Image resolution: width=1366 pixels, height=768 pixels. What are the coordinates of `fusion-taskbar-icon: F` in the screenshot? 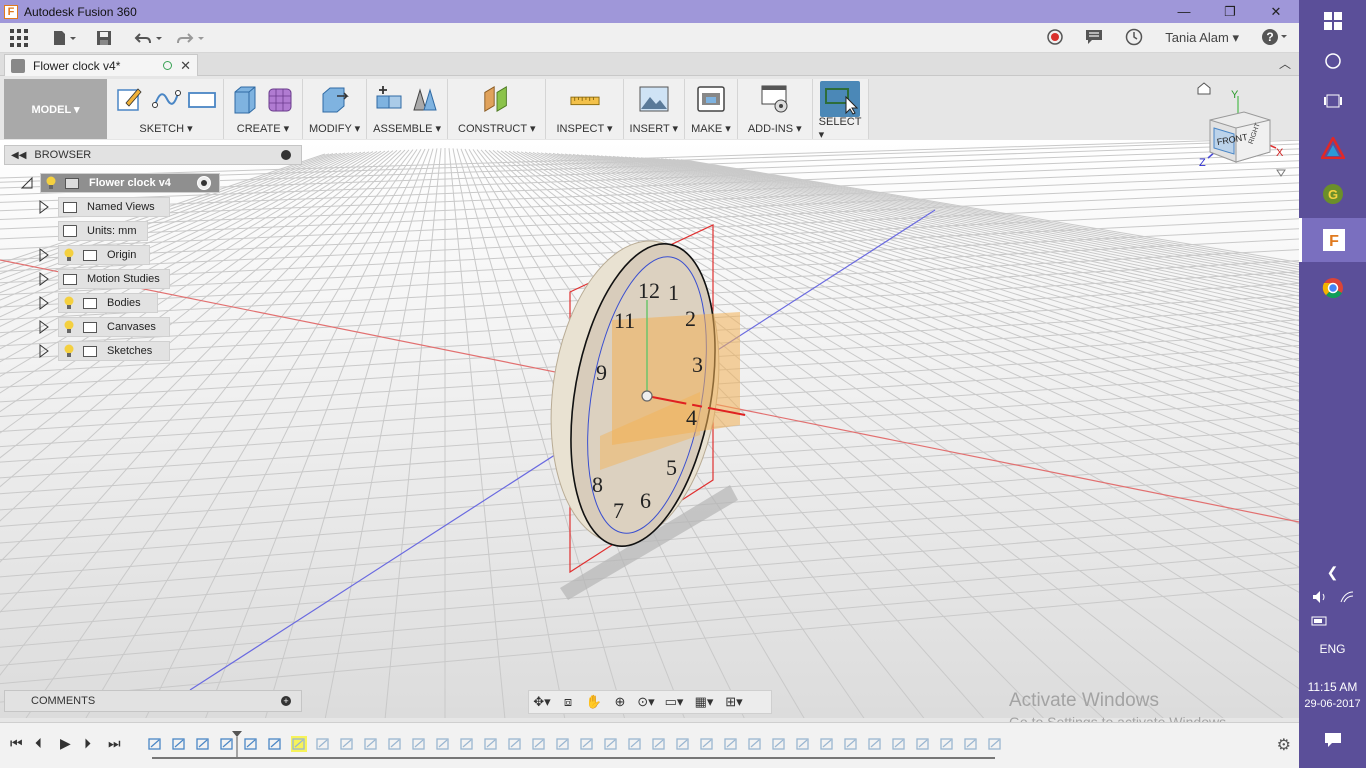 It's located at (1332, 240).